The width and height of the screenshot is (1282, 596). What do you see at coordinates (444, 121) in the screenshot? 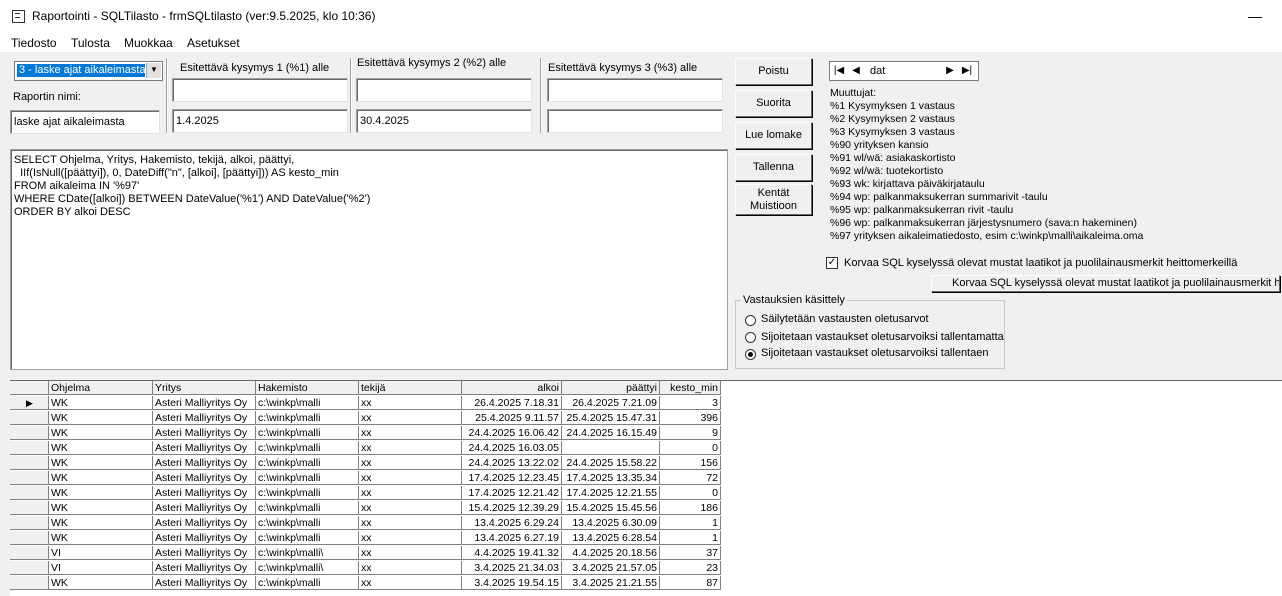
I see `question-2-answer-input: 30.4.2025` at bounding box center [444, 121].